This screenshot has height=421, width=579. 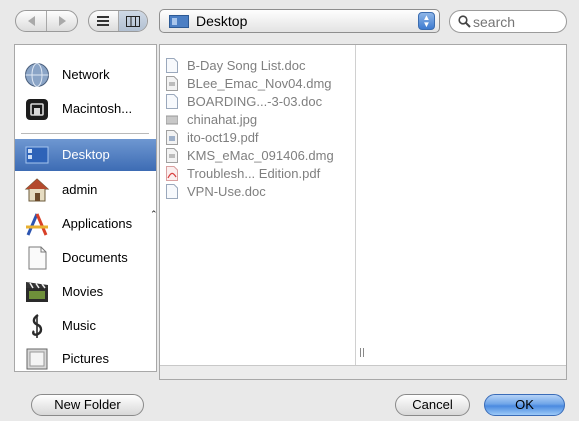 What do you see at coordinates (85, 133) in the screenshot?
I see `sidebar-separator` at bounding box center [85, 133].